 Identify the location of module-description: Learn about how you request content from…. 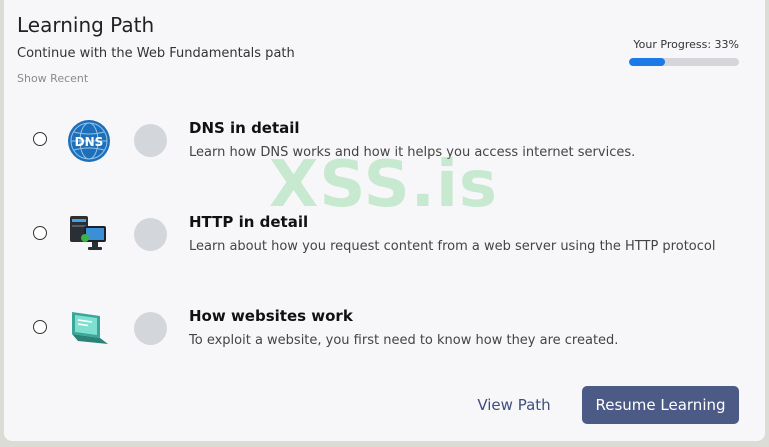
(452, 246).